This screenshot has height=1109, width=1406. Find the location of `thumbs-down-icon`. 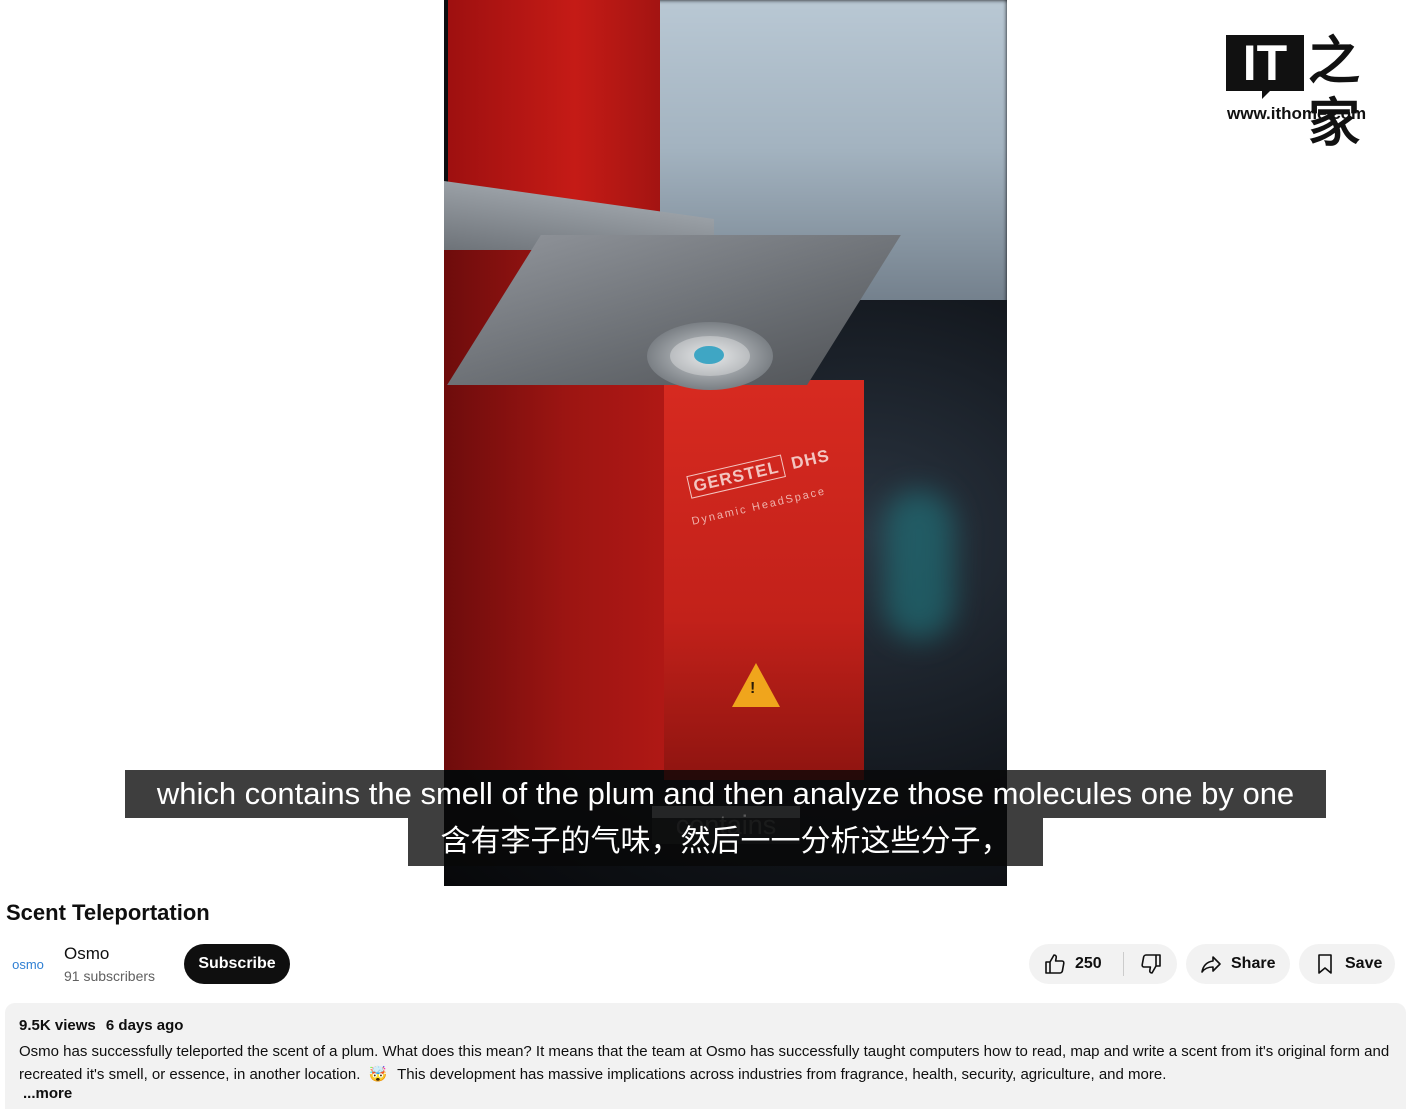

thumbs-down-icon is located at coordinates (1150, 964).